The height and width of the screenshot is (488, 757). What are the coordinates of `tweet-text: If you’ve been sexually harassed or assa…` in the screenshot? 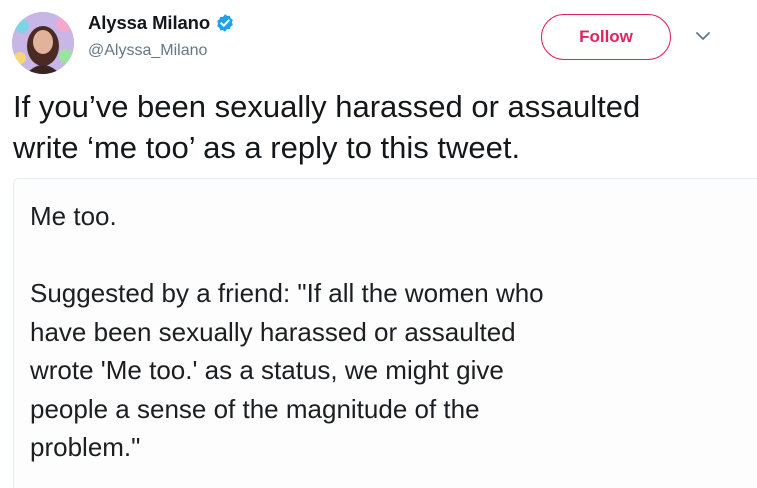 It's located at (327, 127).